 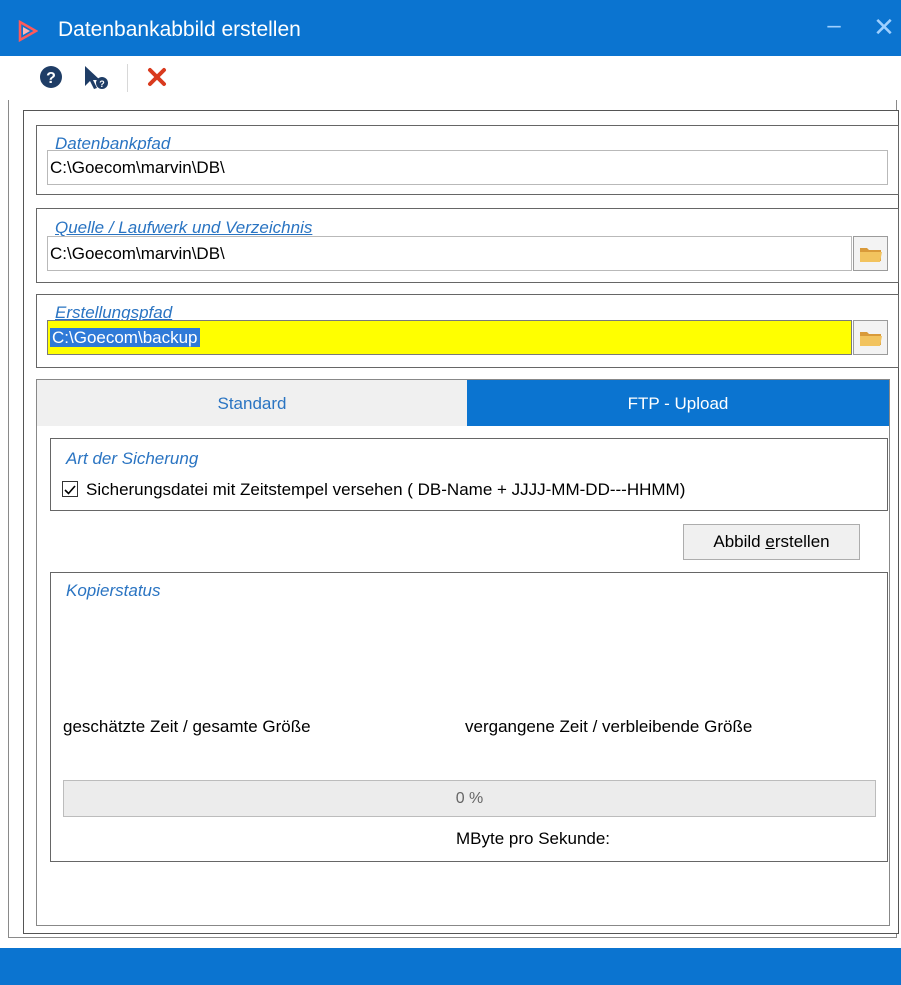 I want to click on progress-bar: 0 %, so click(x=469, y=798).